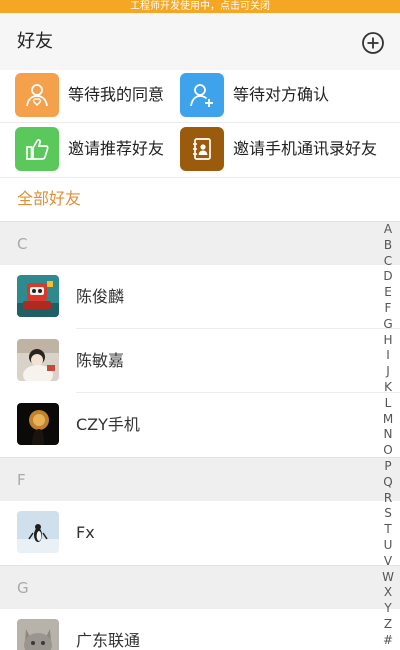 Image resolution: width=400 pixels, height=650 pixels. Describe the element at coordinates (387, 609) in the screenshot. I see `index-letter-y: Y` at that location.